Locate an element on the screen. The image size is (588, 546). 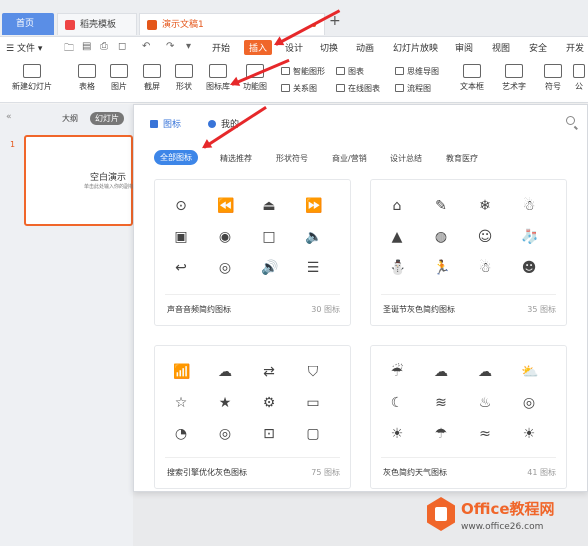
save-icon: ▤ is located at coordinates (86, 46).